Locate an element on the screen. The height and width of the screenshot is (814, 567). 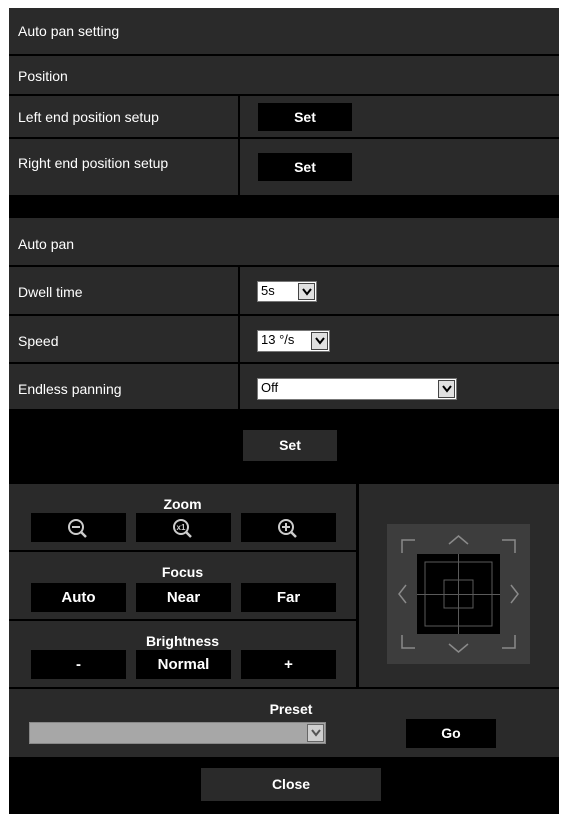
focus-far-button: Far is located at coordinates (288, 597).